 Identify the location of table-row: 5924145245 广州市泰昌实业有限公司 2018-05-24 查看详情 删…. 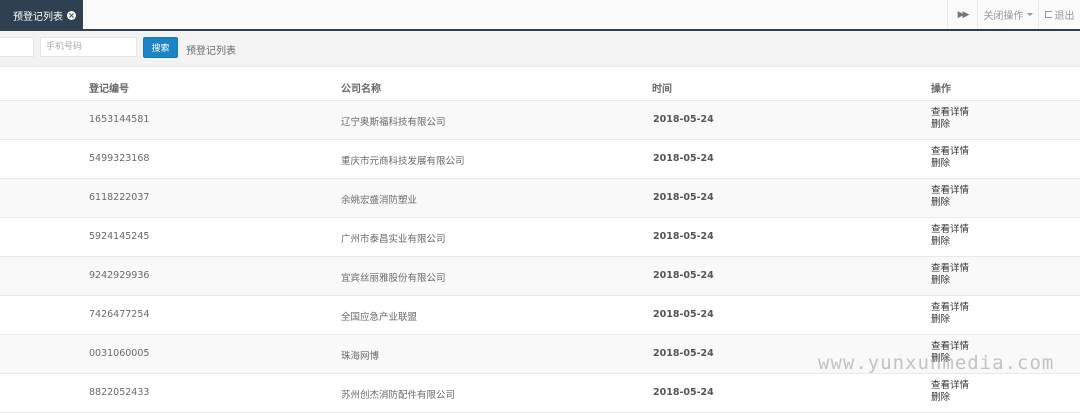
(540, 237).